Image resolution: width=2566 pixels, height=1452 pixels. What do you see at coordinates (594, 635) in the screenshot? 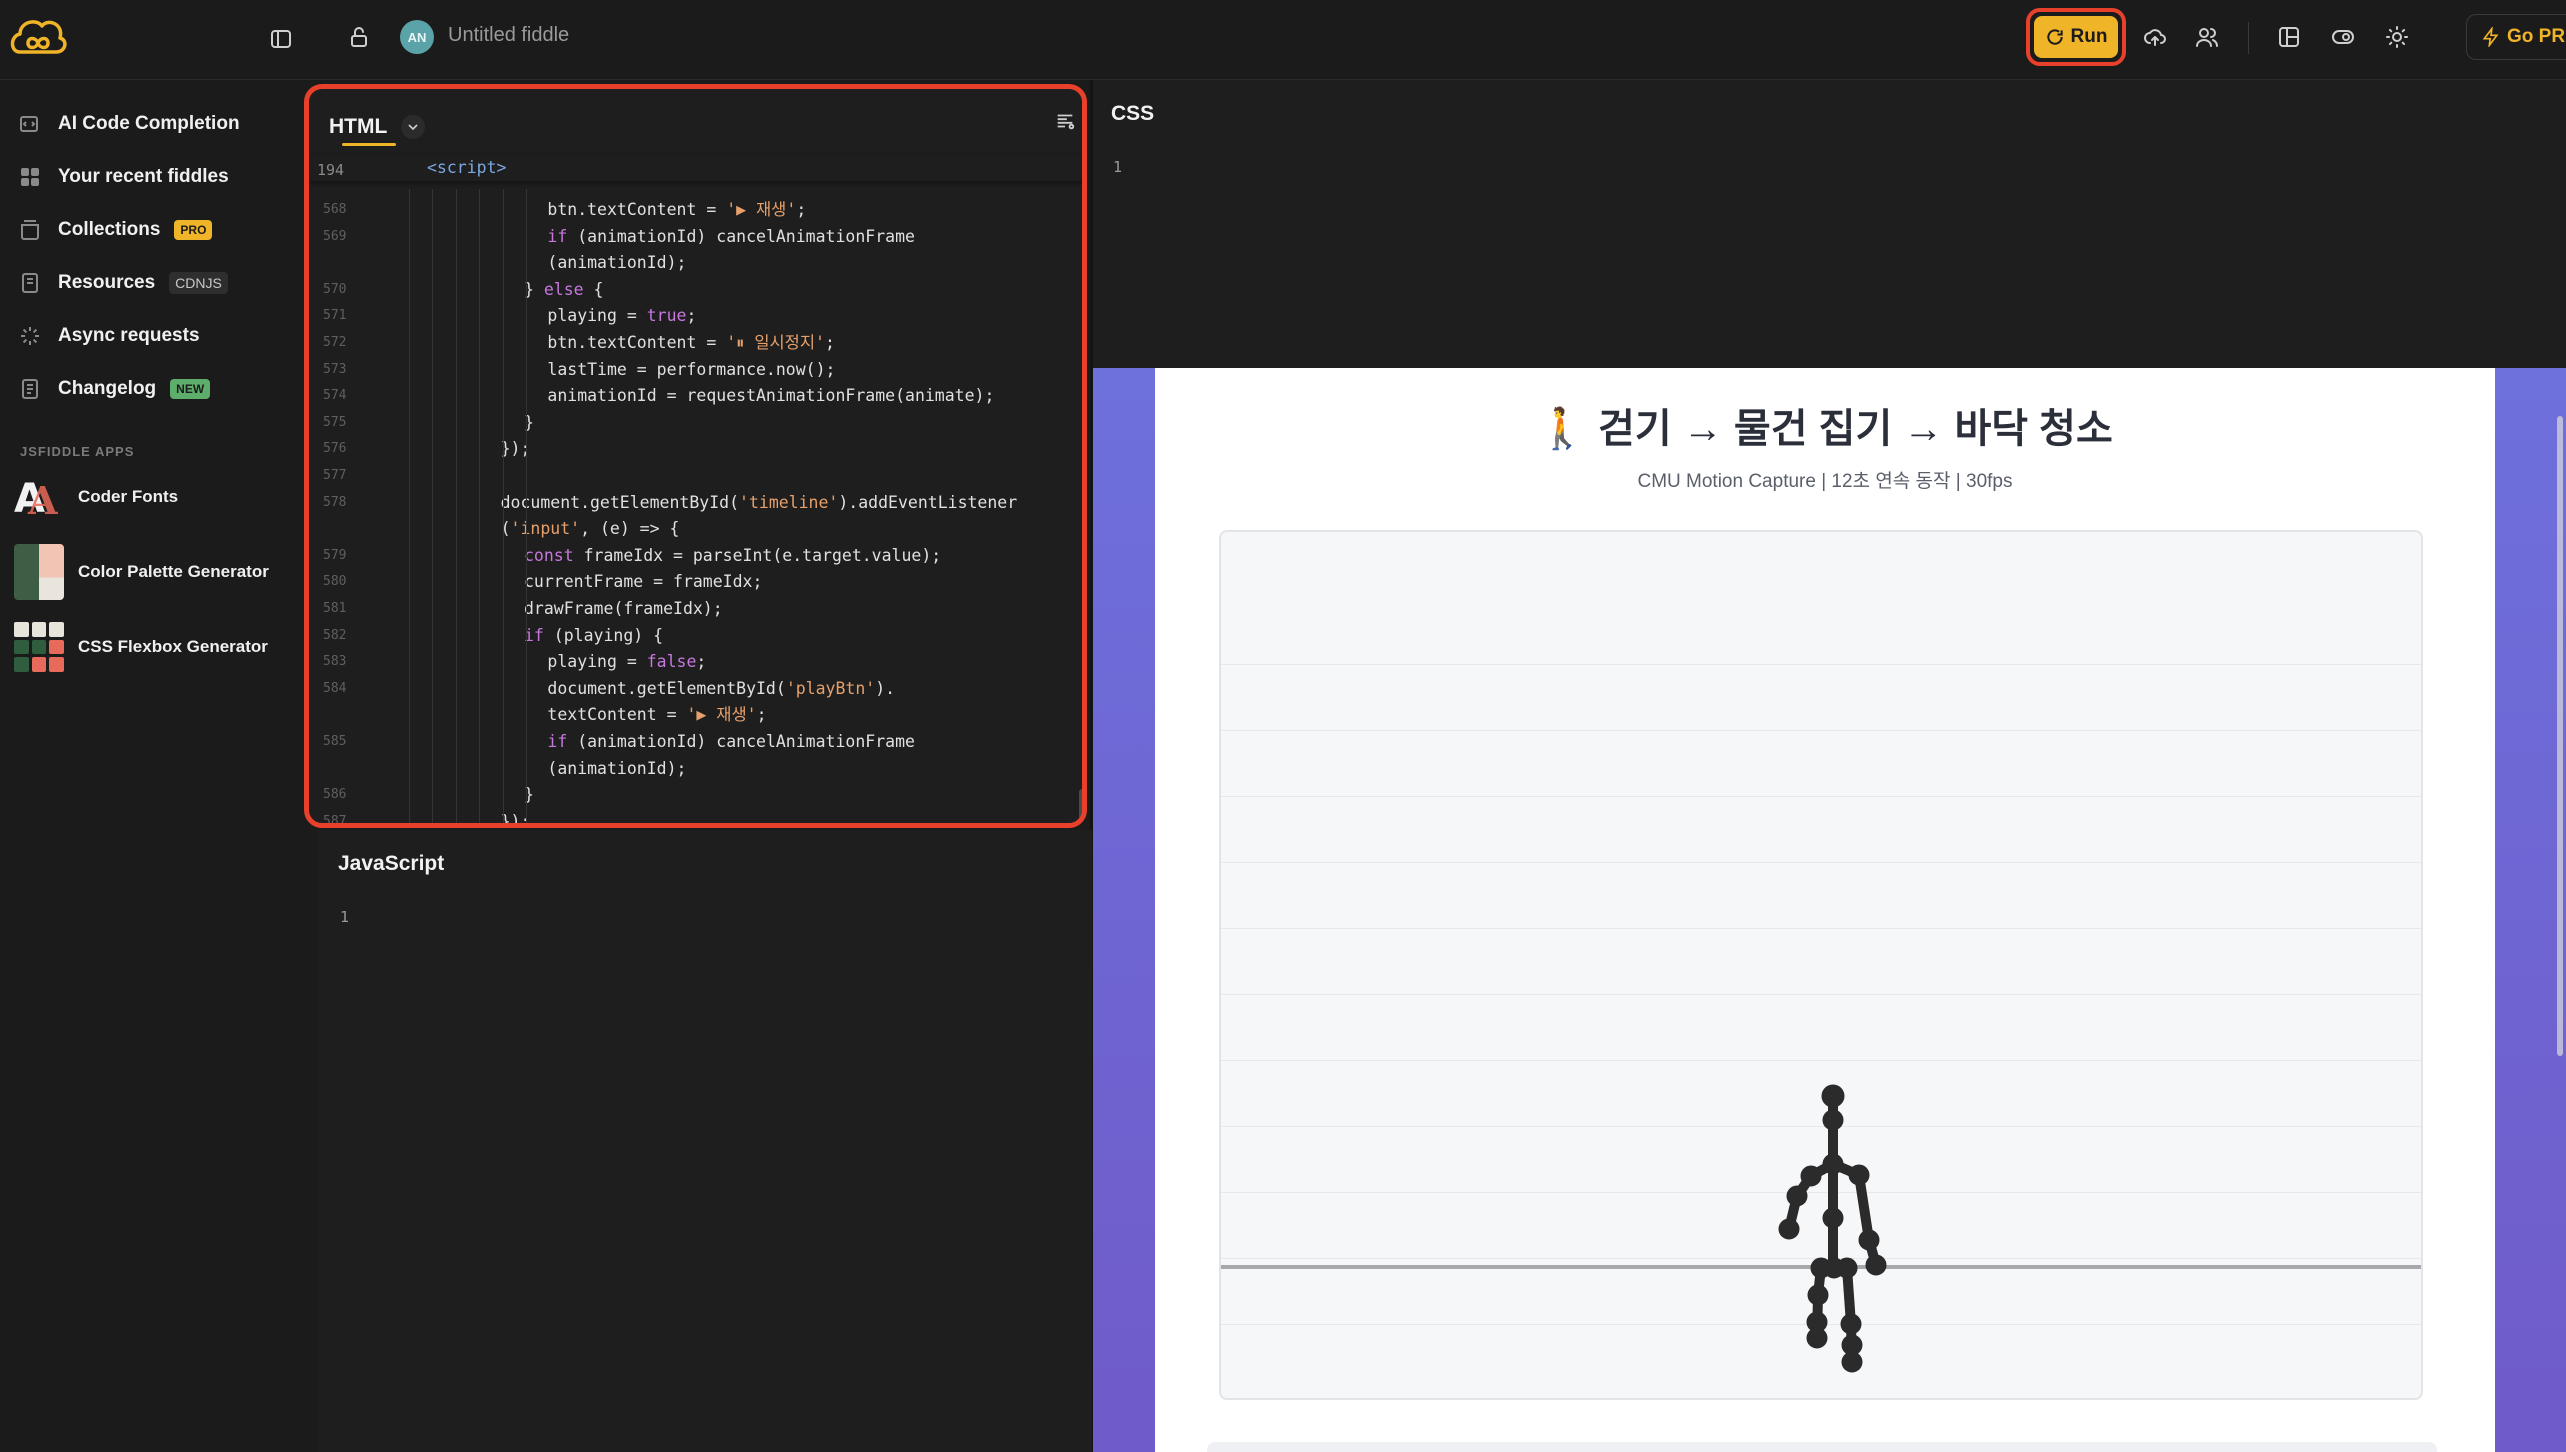
I see `code-text: if (playing) {` at bounding box center [594, 635].